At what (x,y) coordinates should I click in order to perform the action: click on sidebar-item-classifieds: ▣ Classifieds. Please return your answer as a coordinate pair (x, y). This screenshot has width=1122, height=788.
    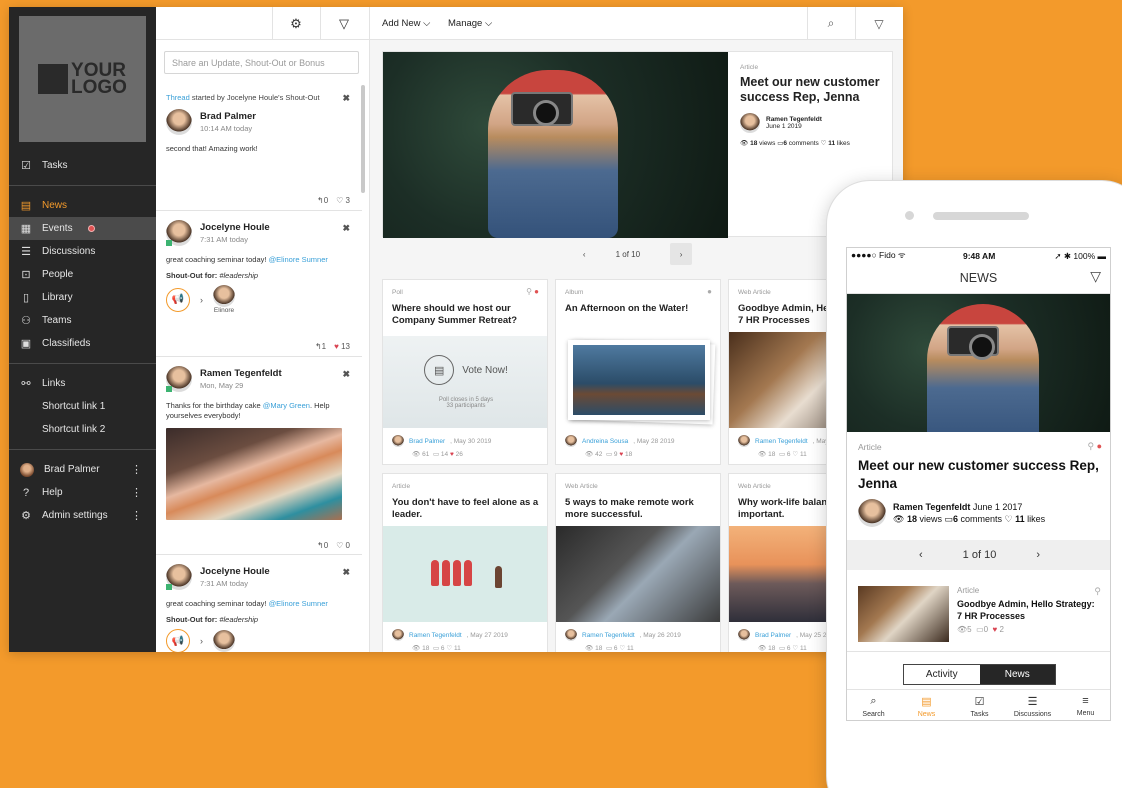
    Looking at the image, I should click on (82, 343).